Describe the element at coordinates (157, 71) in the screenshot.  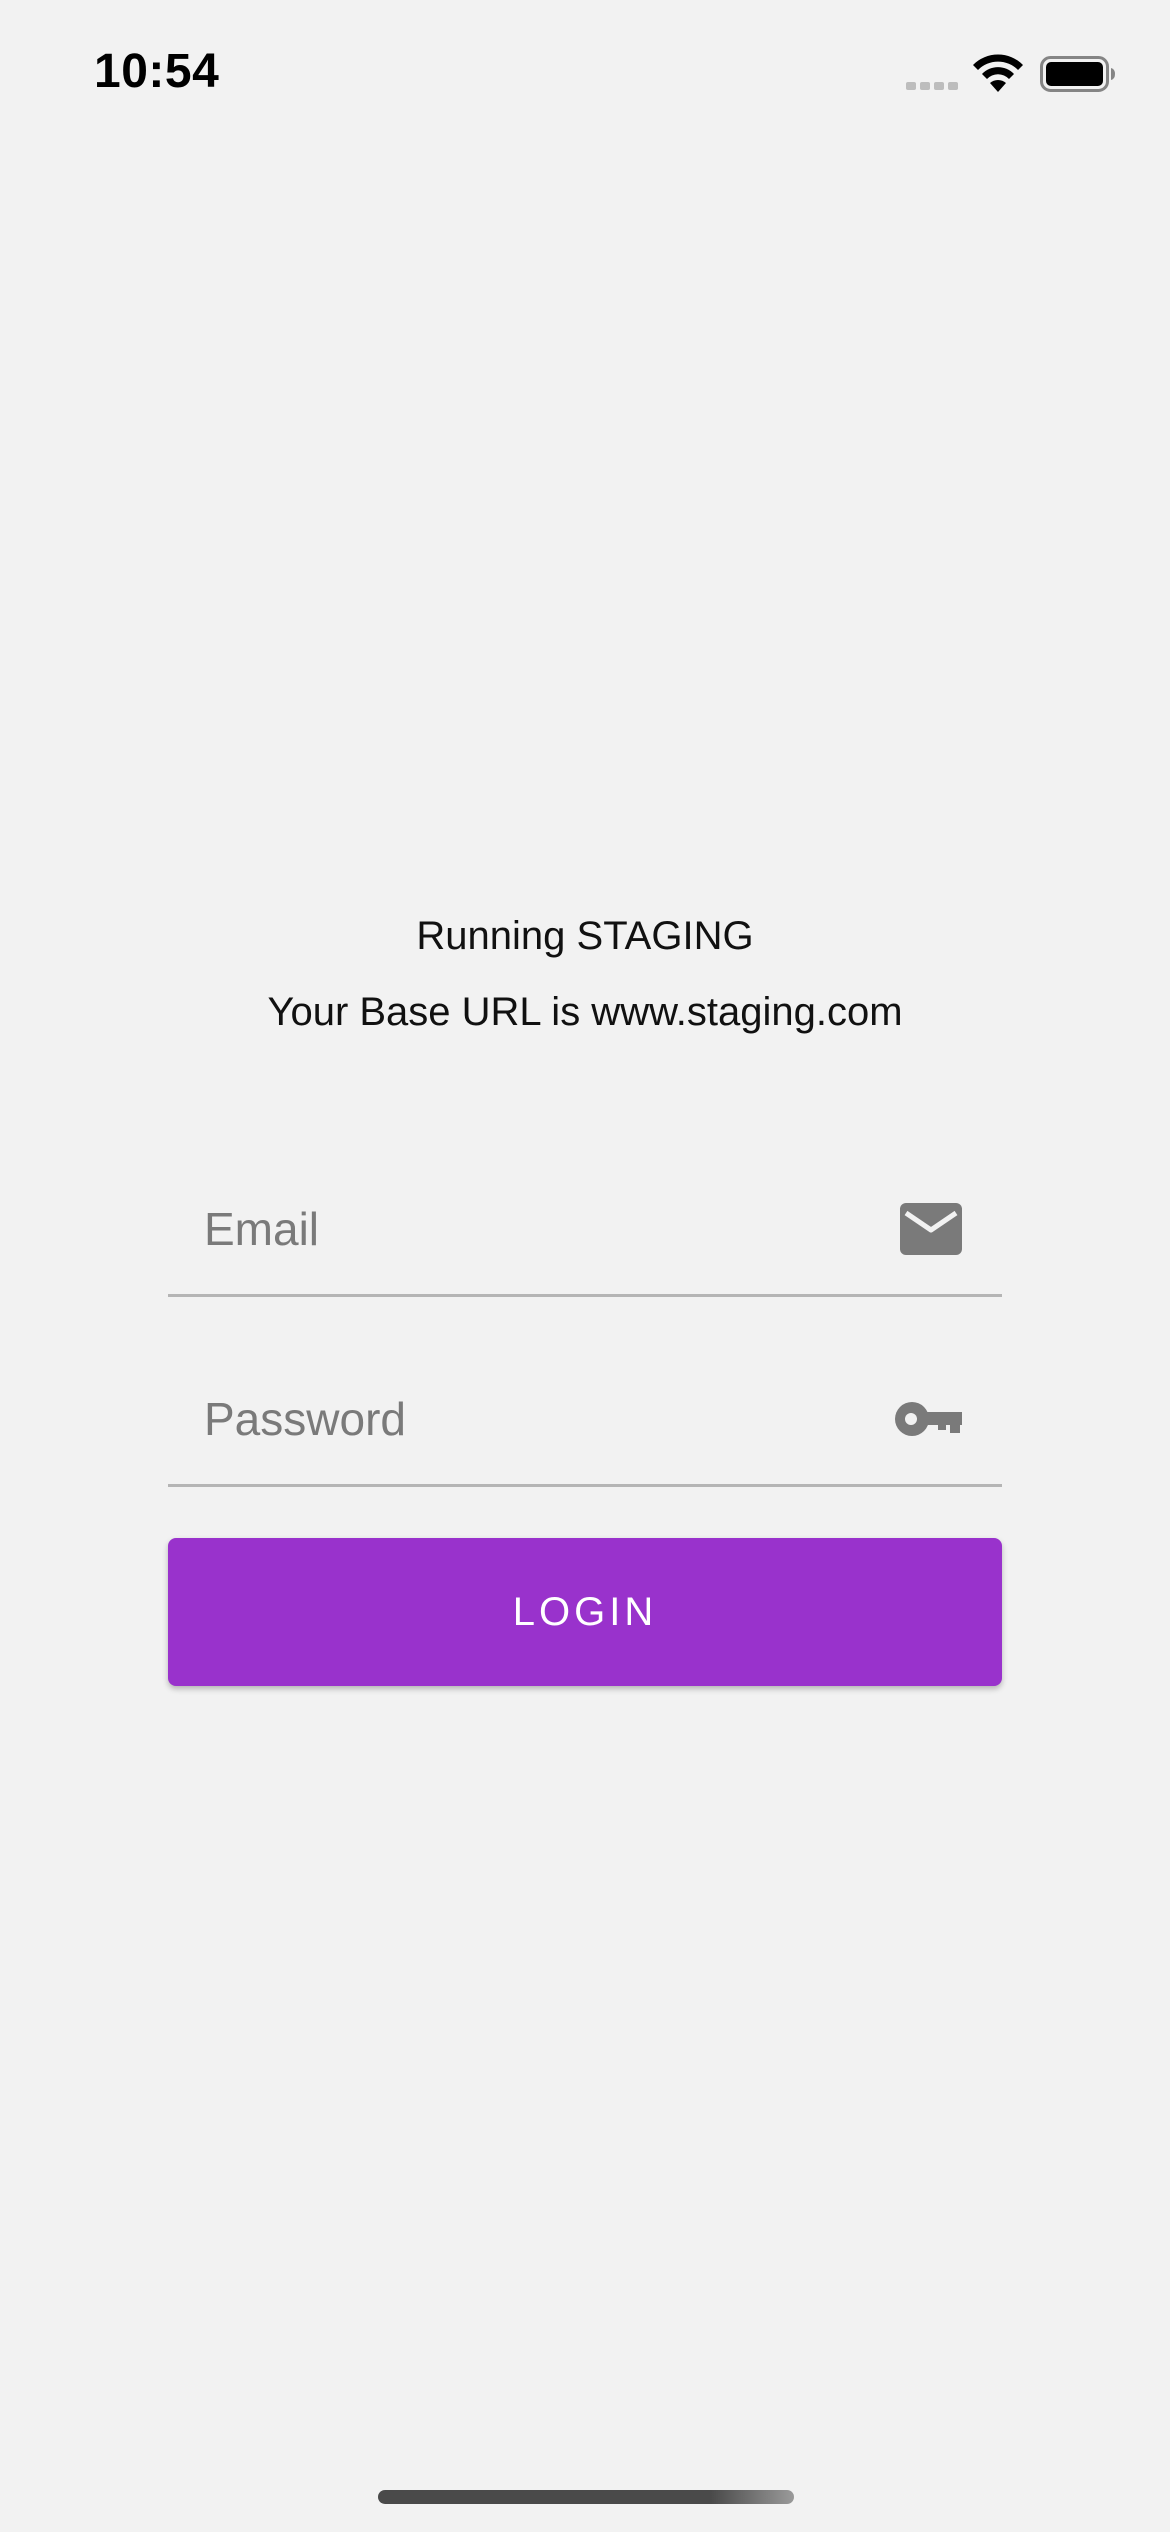
I see `status-time: 10:54` at that location.